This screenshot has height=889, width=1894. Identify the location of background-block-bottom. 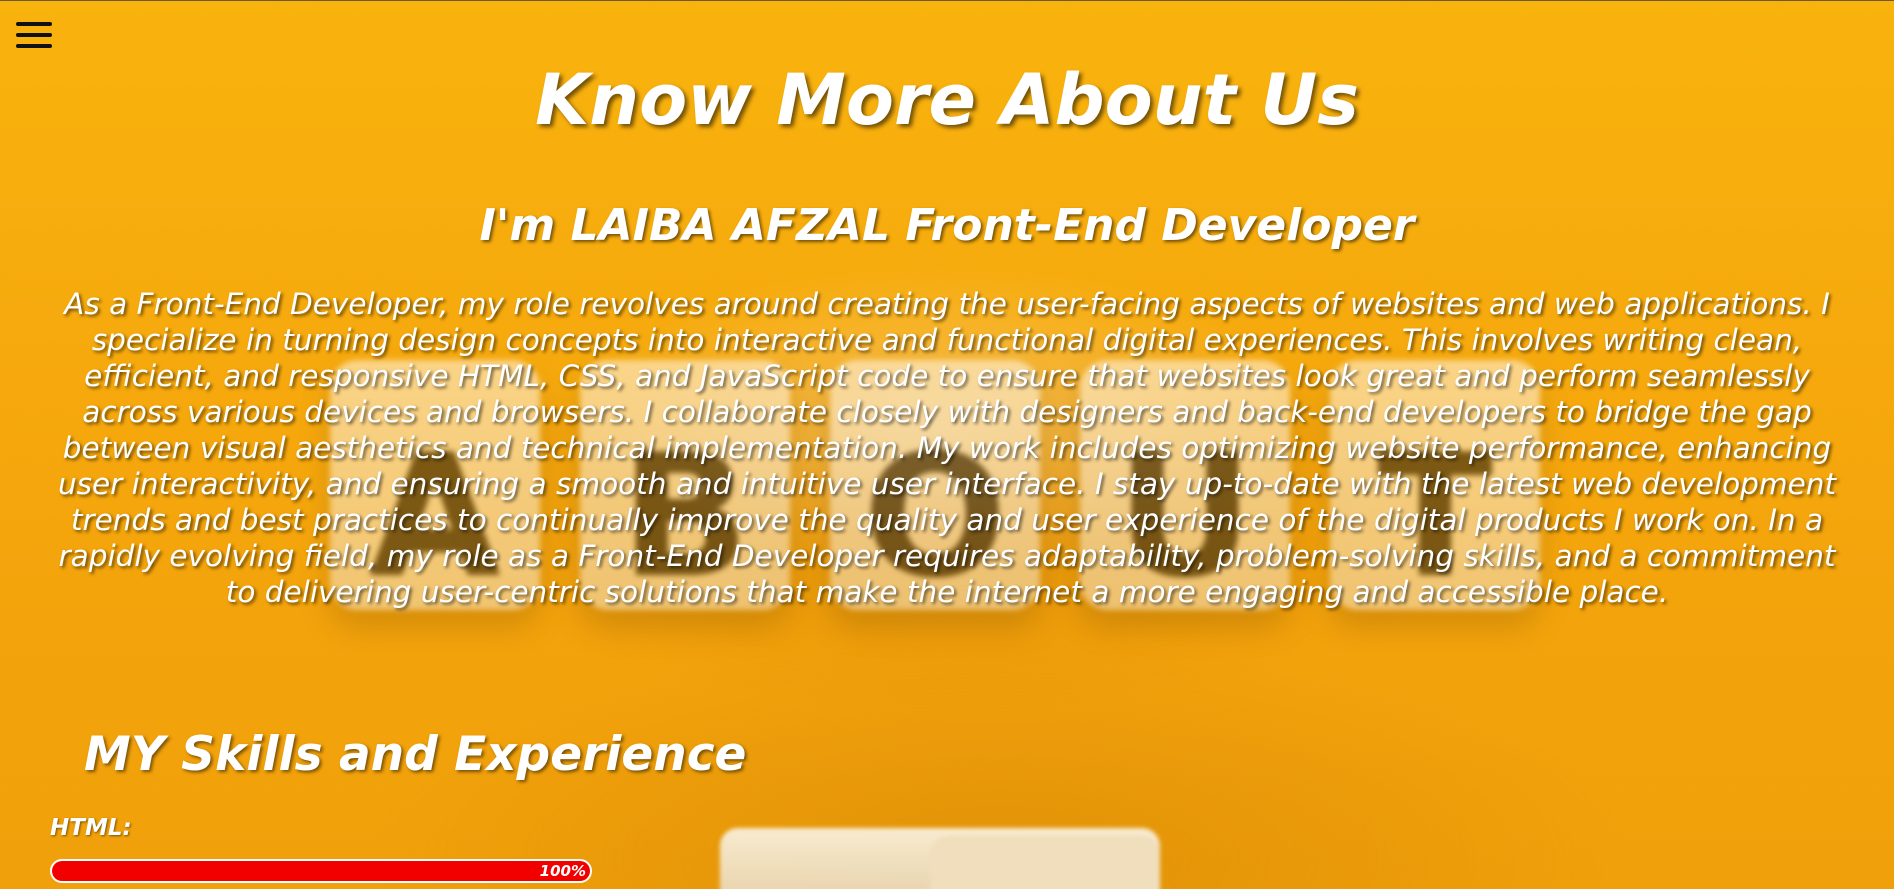
(940, 858).